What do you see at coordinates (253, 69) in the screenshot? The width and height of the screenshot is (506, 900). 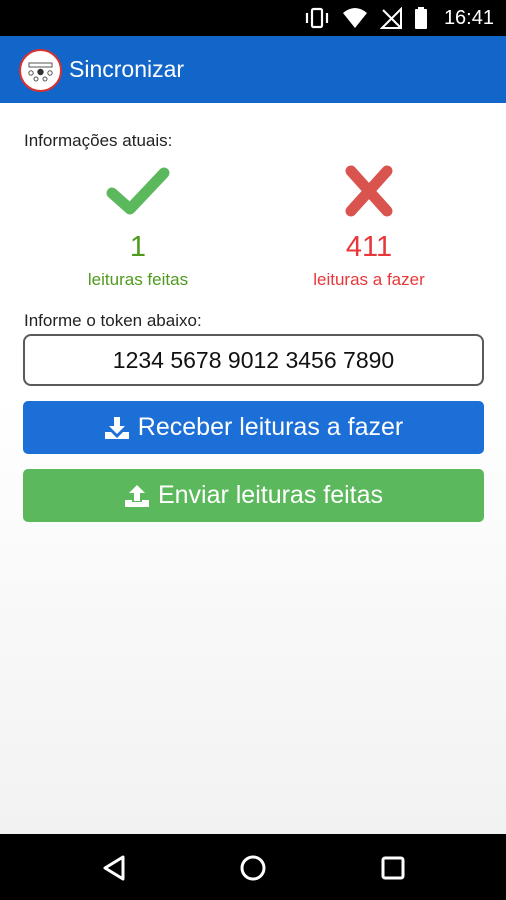 I see `app-bar: Sincronizar` at bounding box center [253, 69].